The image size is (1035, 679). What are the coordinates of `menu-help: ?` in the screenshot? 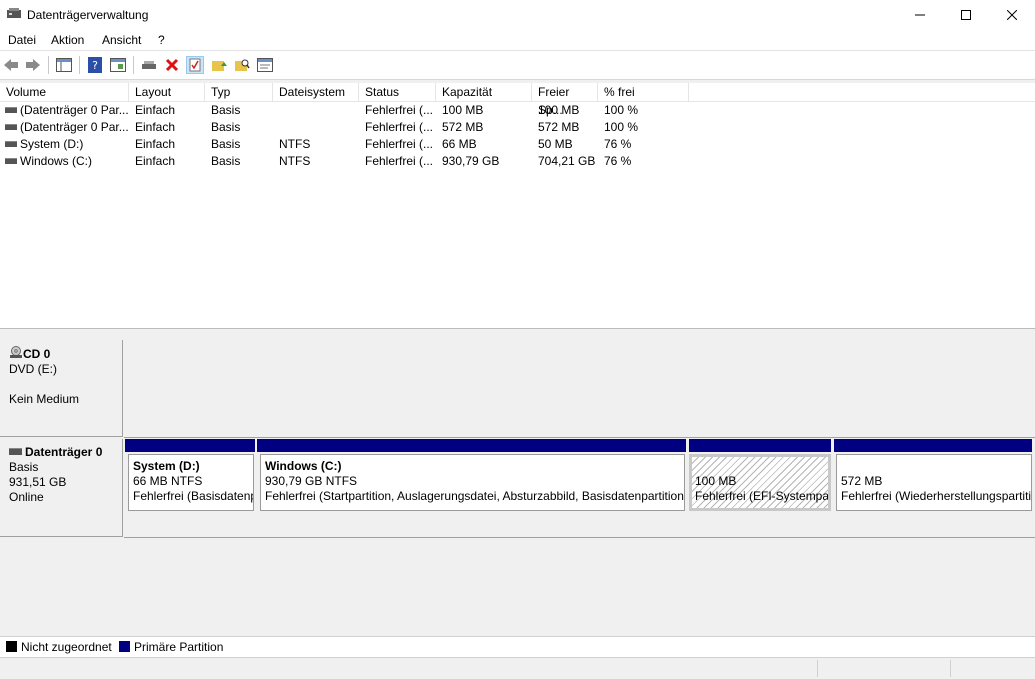 It's located at (161, 40).